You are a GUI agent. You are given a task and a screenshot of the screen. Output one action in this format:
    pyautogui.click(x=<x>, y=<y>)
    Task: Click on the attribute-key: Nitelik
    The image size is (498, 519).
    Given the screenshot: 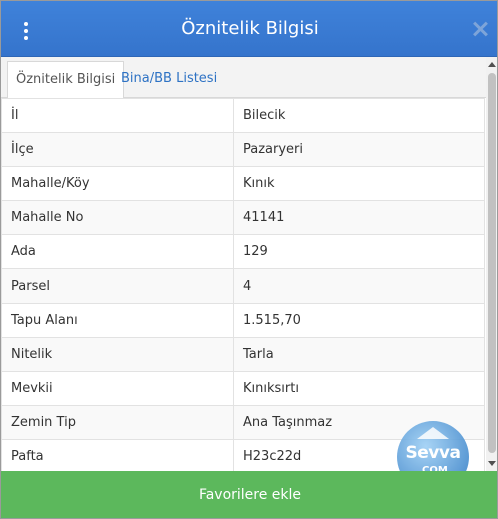 What is the action you would take?
    pyautogui.click(x=117, y=354)
    